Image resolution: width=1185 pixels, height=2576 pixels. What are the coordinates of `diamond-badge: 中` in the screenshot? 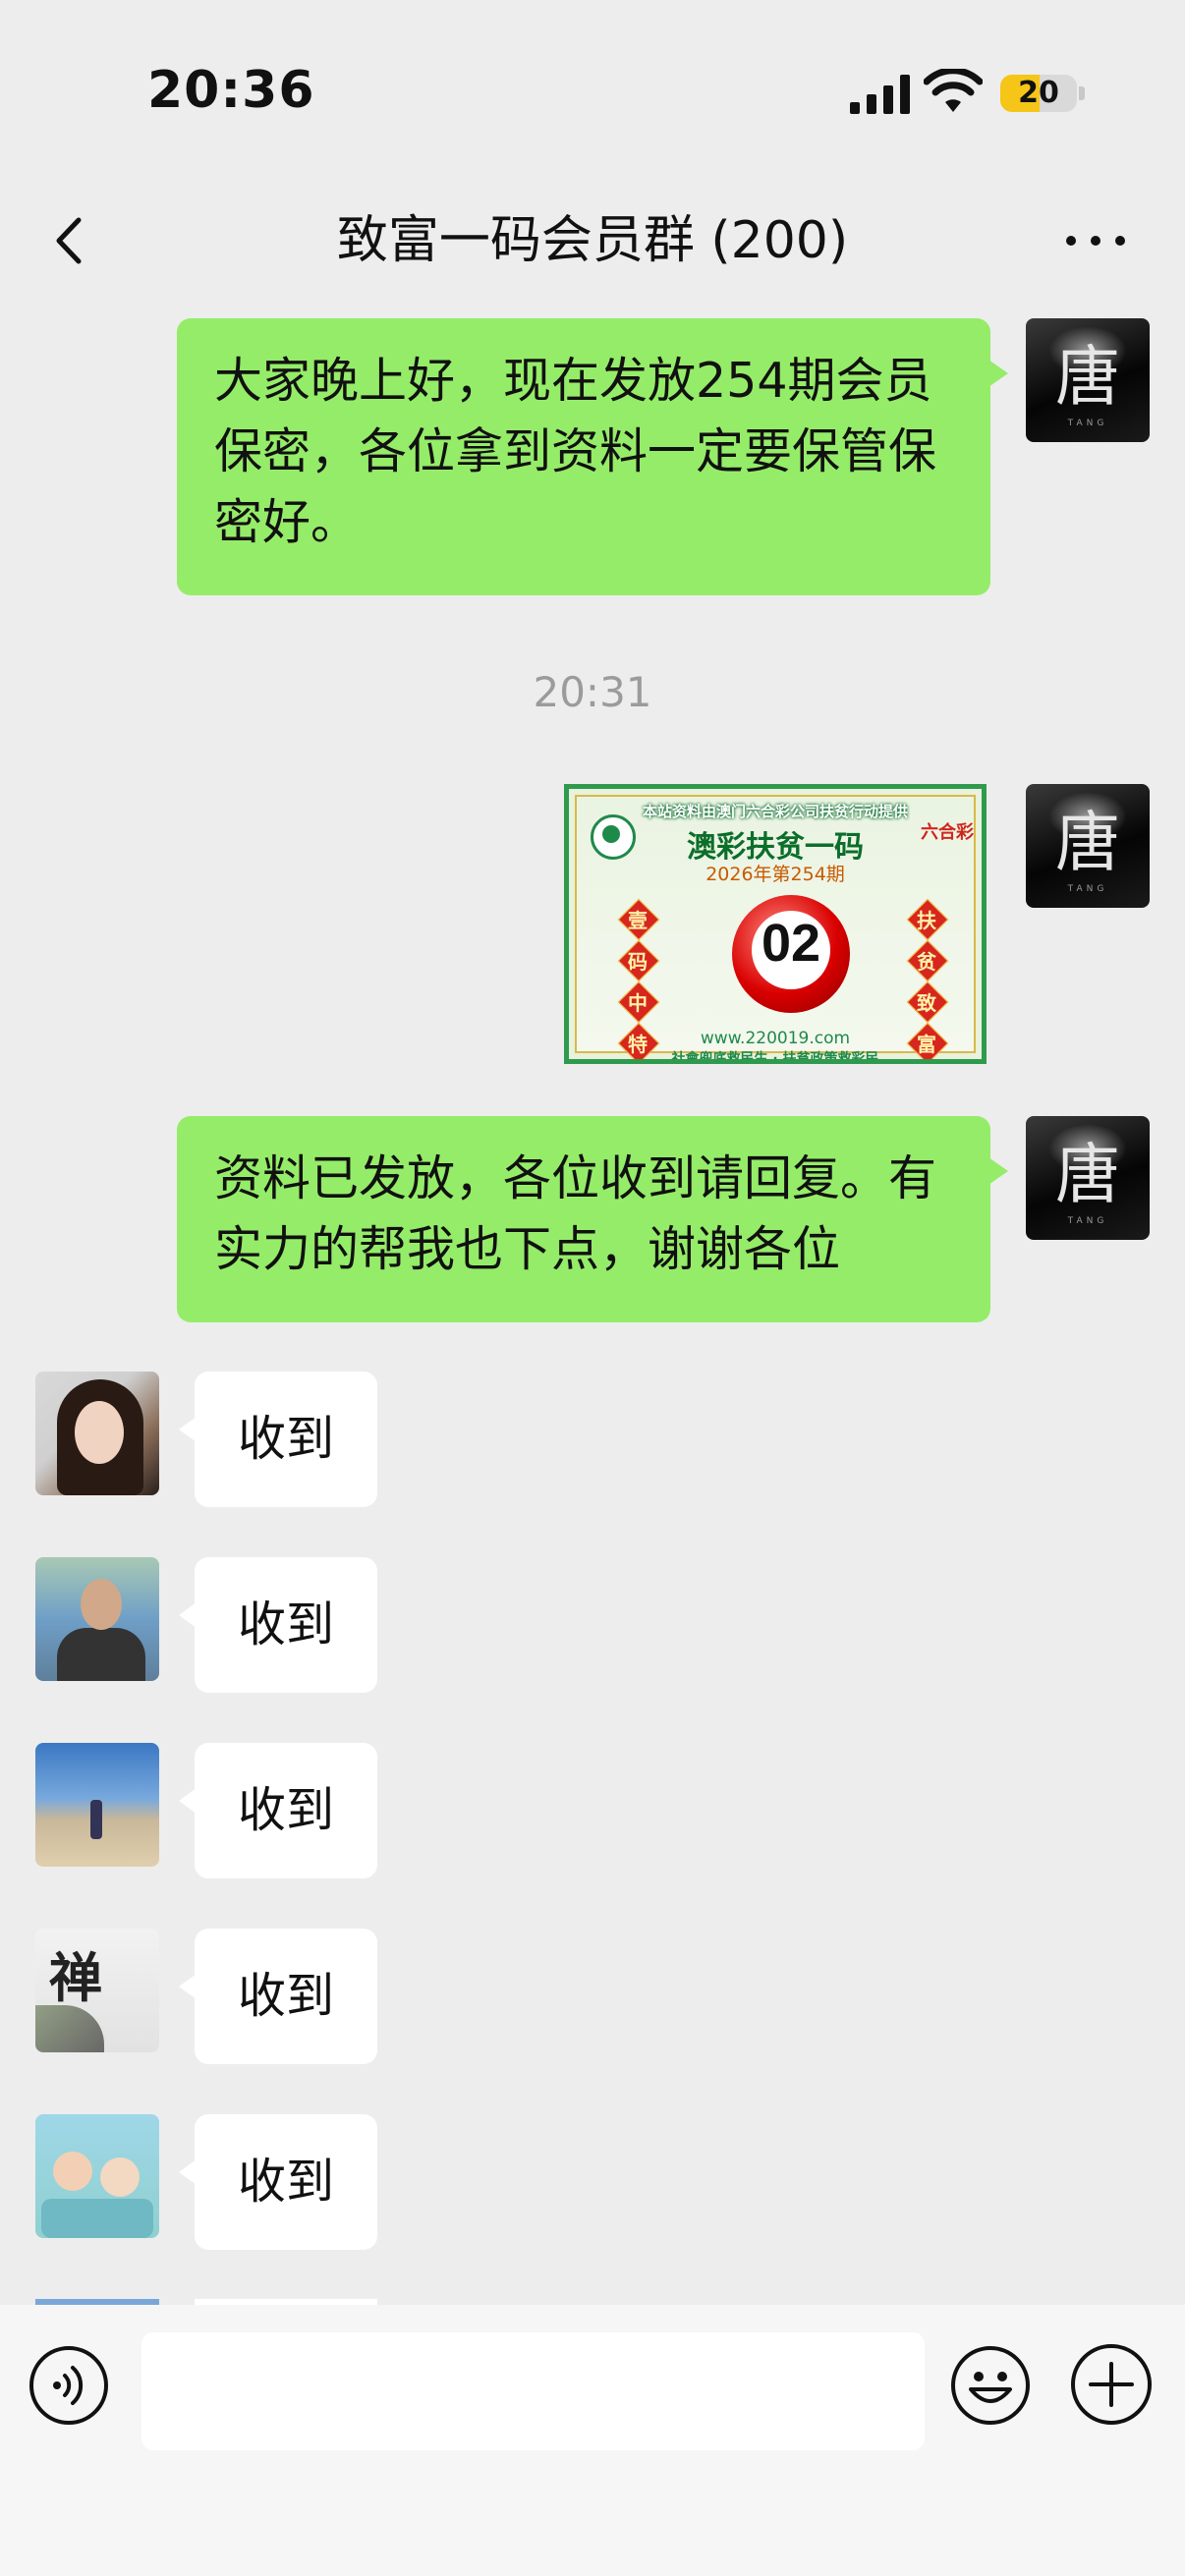 It's located at (637, 1001).